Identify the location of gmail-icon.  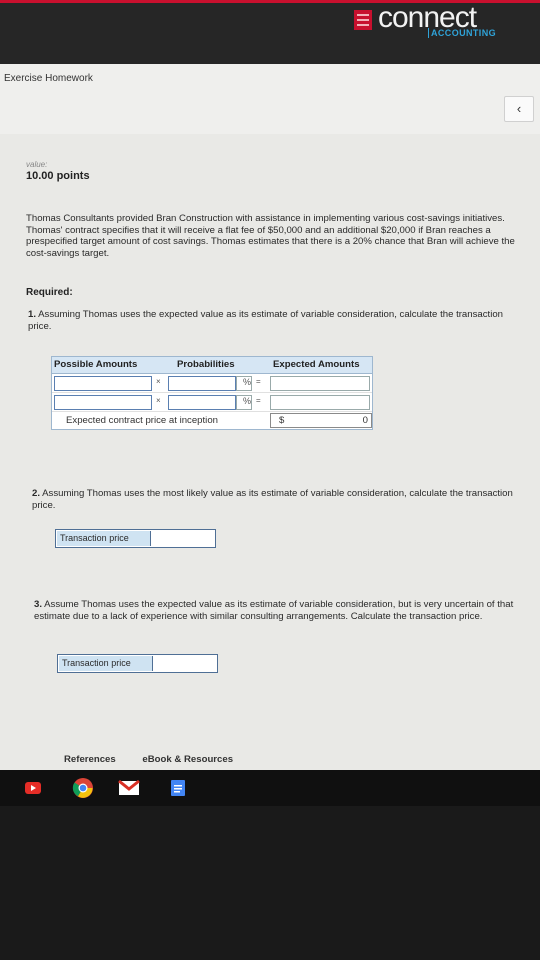
(129, 788).